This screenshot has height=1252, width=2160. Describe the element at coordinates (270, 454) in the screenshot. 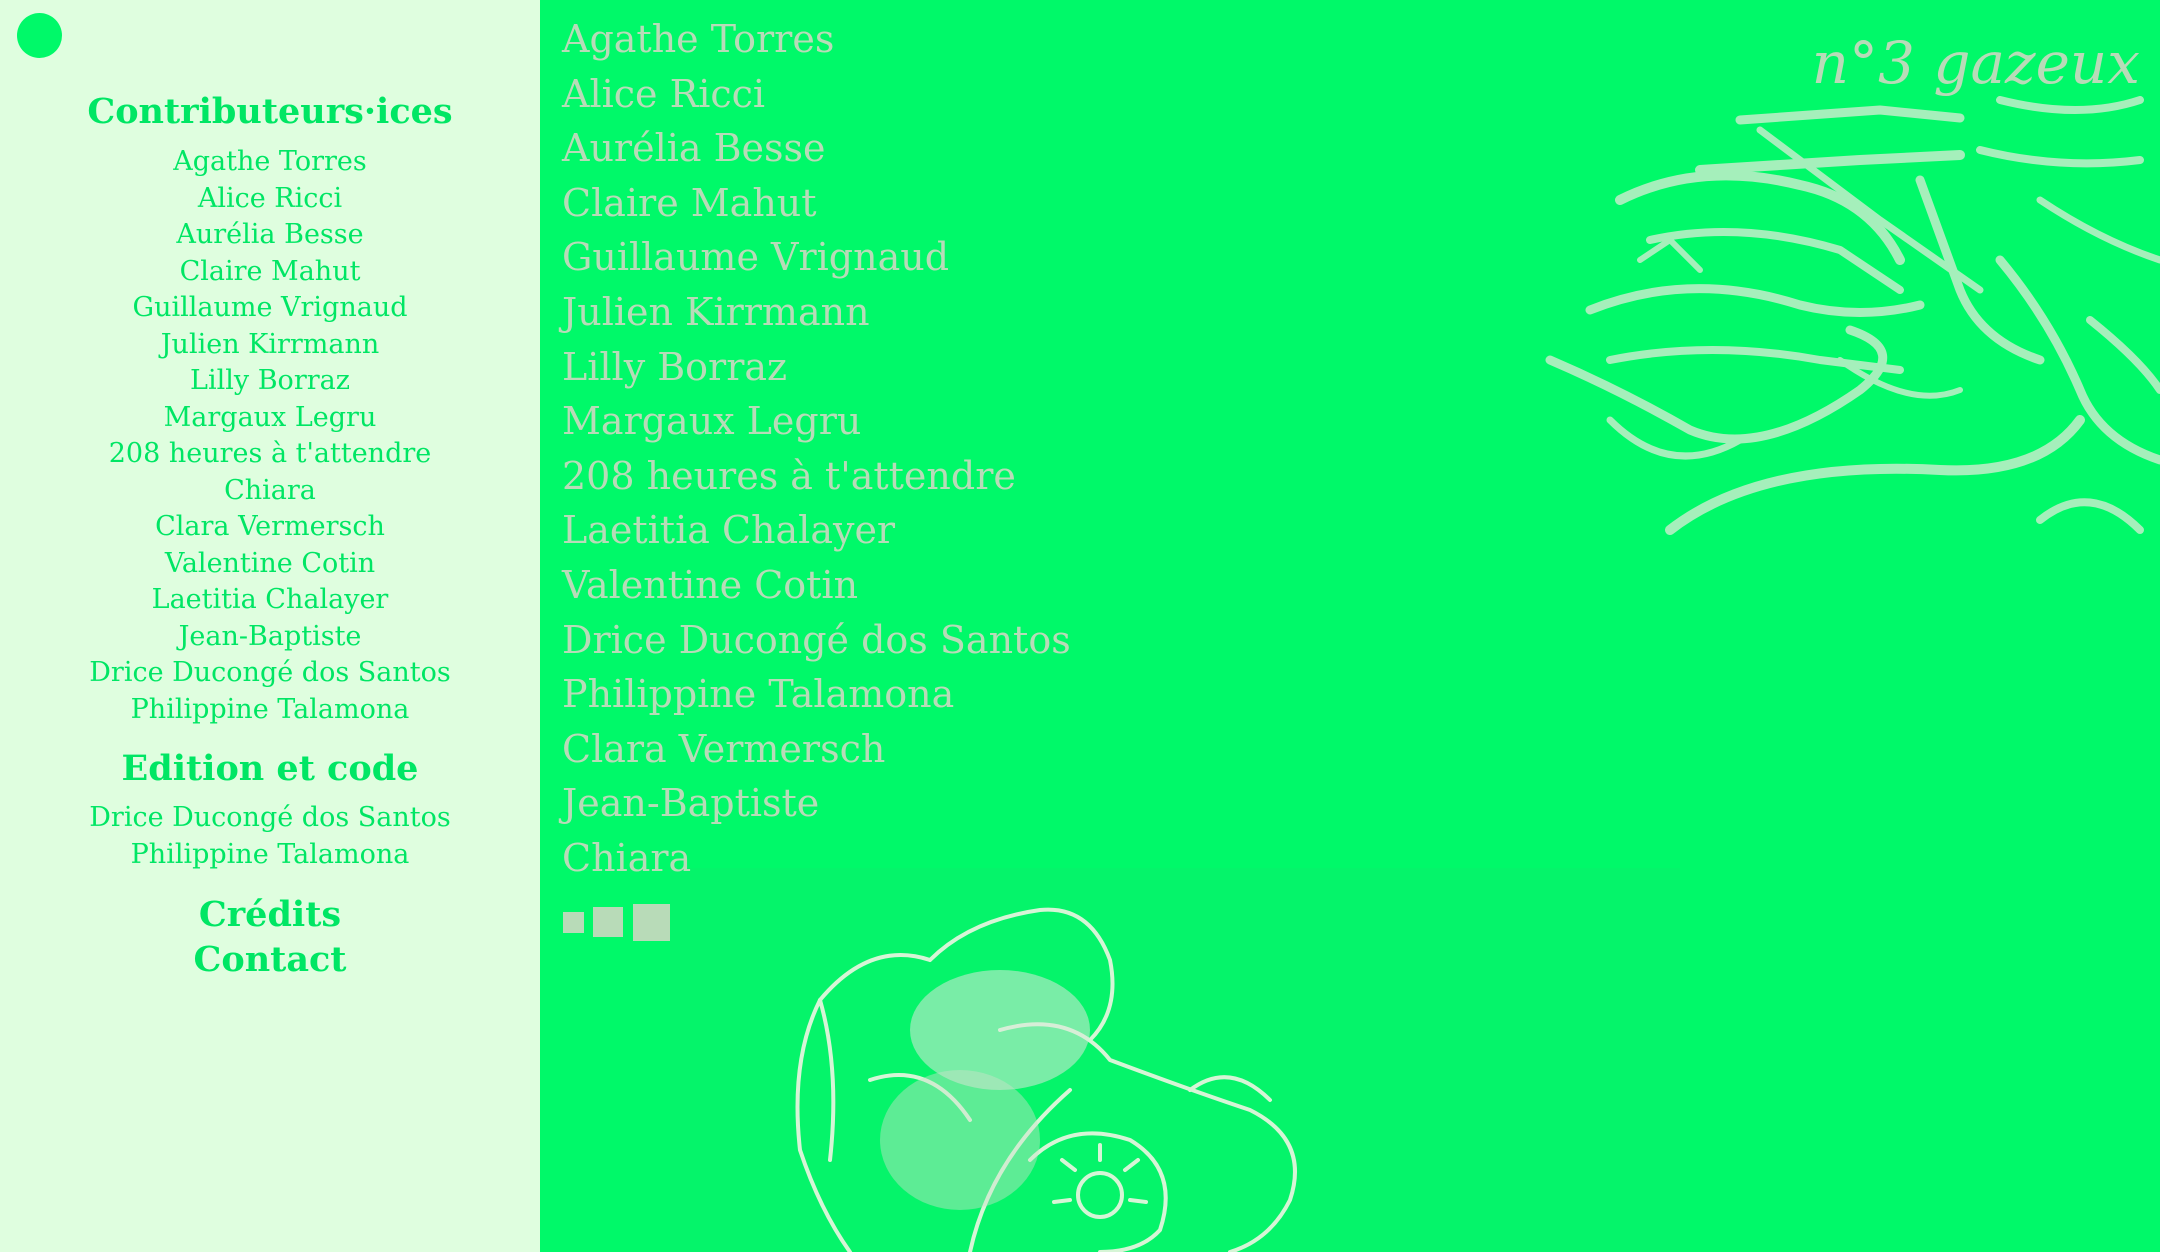

I see `sidebar-contributor-link: 208 heures à t'attendre` at that location.